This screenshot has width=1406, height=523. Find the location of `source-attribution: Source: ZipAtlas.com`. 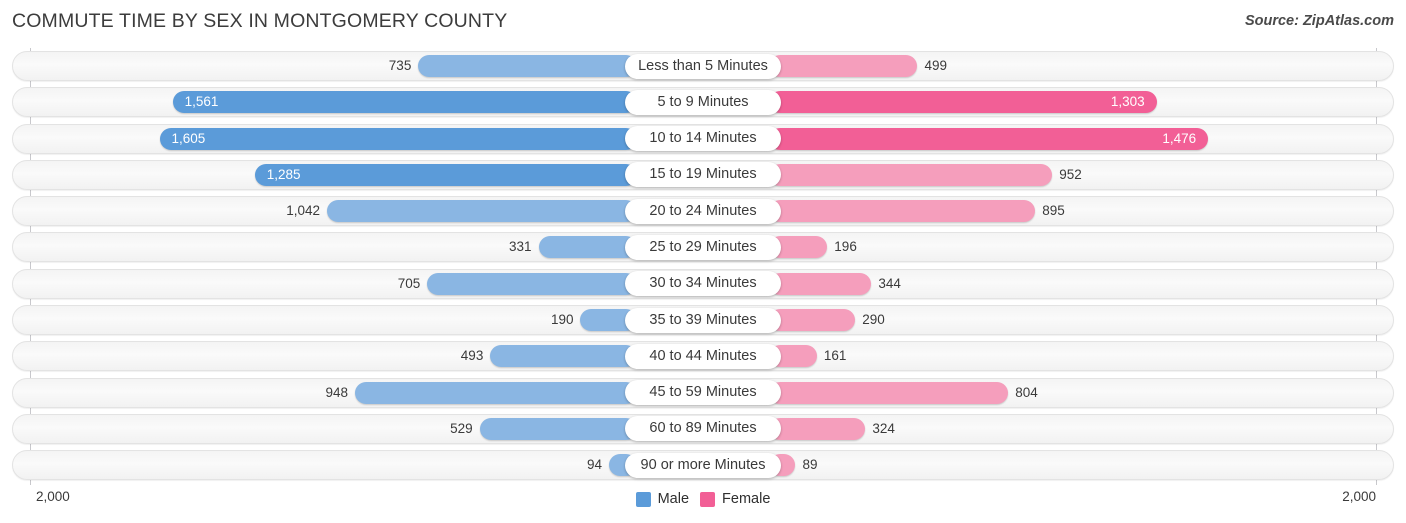

source-attribution: Source: ZipAtlas.com is located at coordinates (1319, 21).